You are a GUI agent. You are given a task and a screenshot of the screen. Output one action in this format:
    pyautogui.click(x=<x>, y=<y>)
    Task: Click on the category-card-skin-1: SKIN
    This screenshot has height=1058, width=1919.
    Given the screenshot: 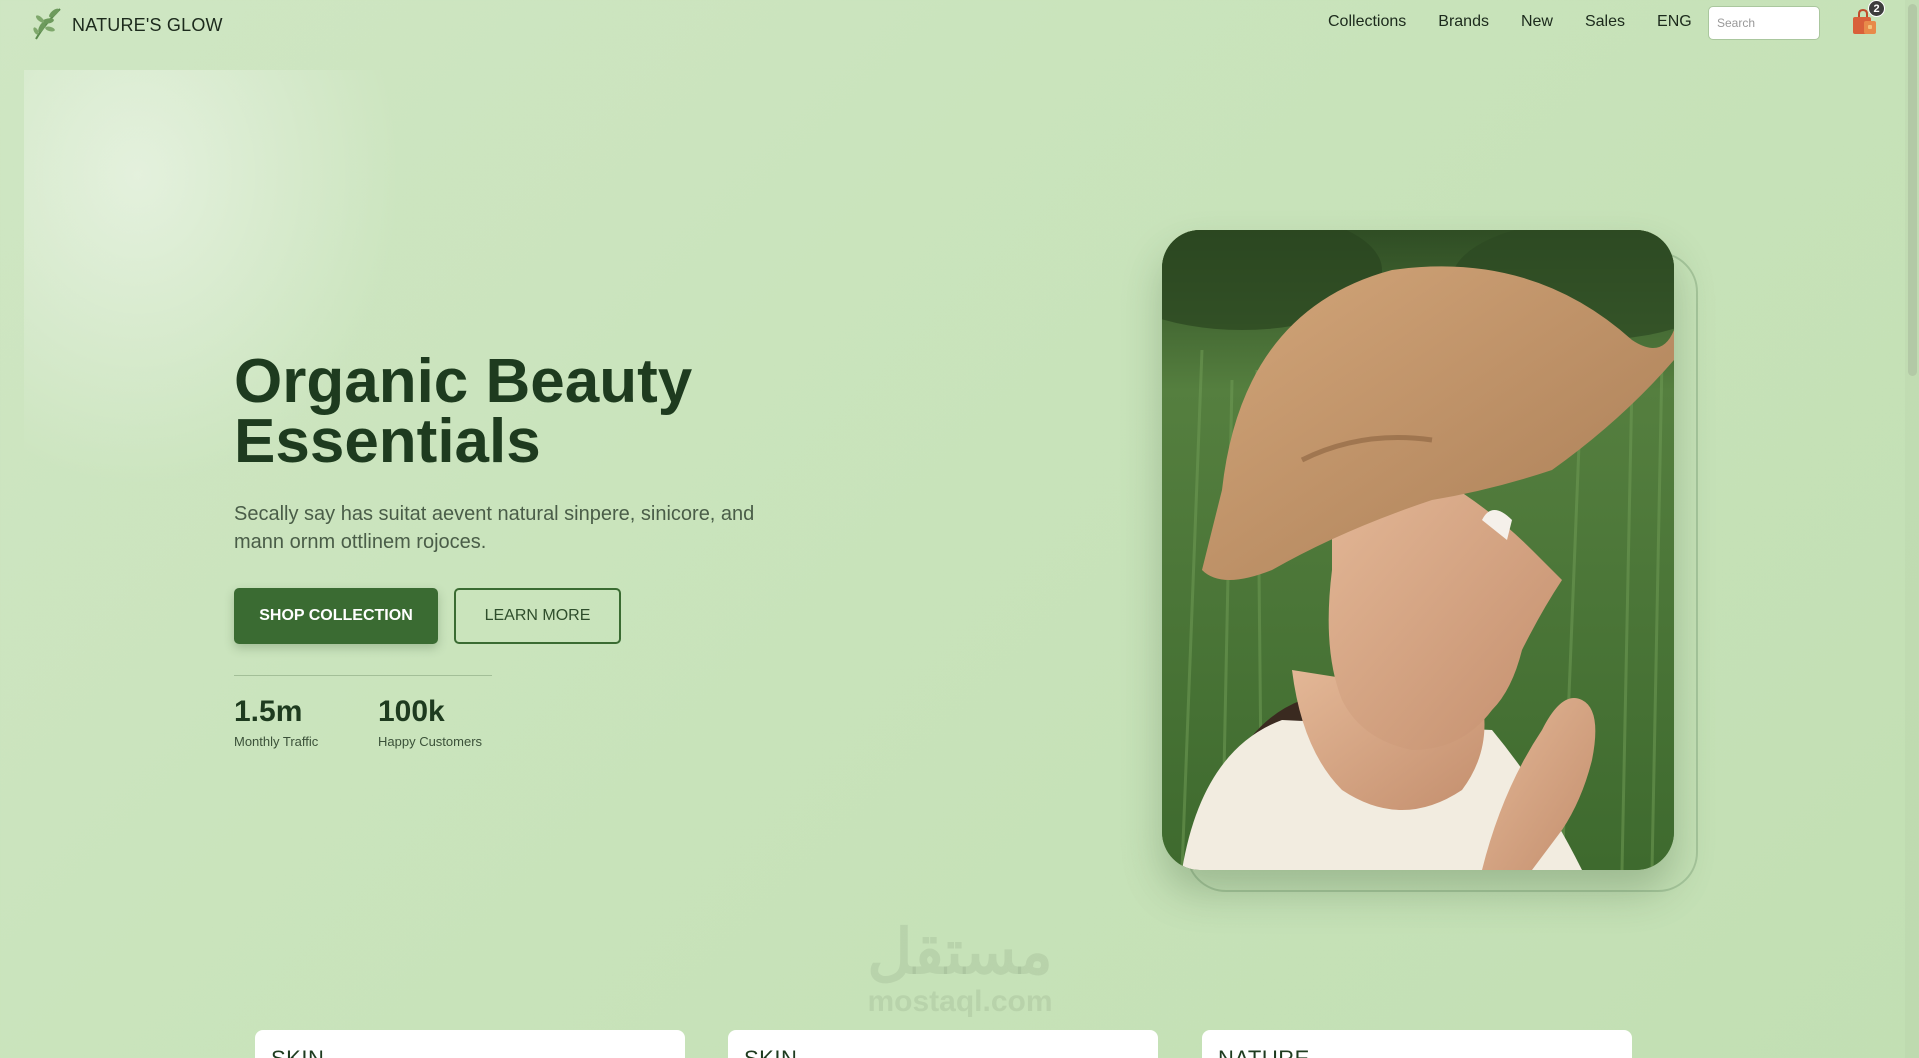 What is the action you would take?
    pyautogui.click(x=470, y=1044)
    